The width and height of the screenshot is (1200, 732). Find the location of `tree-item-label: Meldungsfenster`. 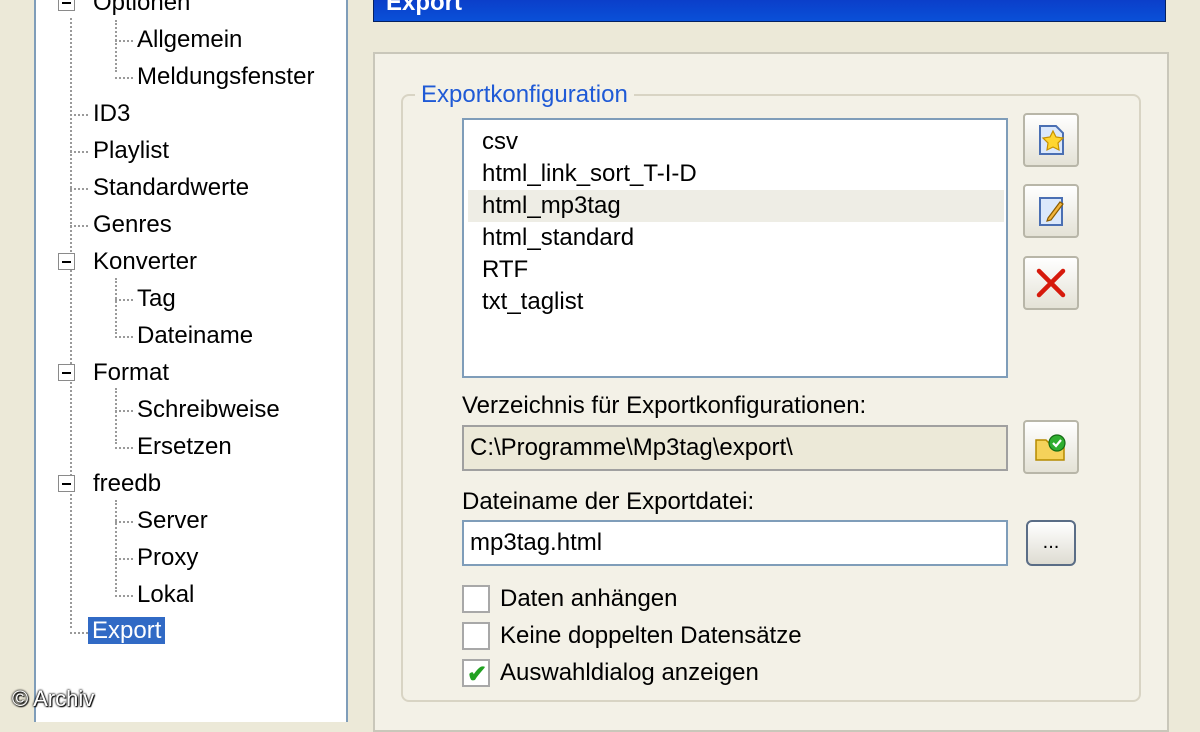

tree-item-label: Meldungsfenster is located at coordinates (226, 76).